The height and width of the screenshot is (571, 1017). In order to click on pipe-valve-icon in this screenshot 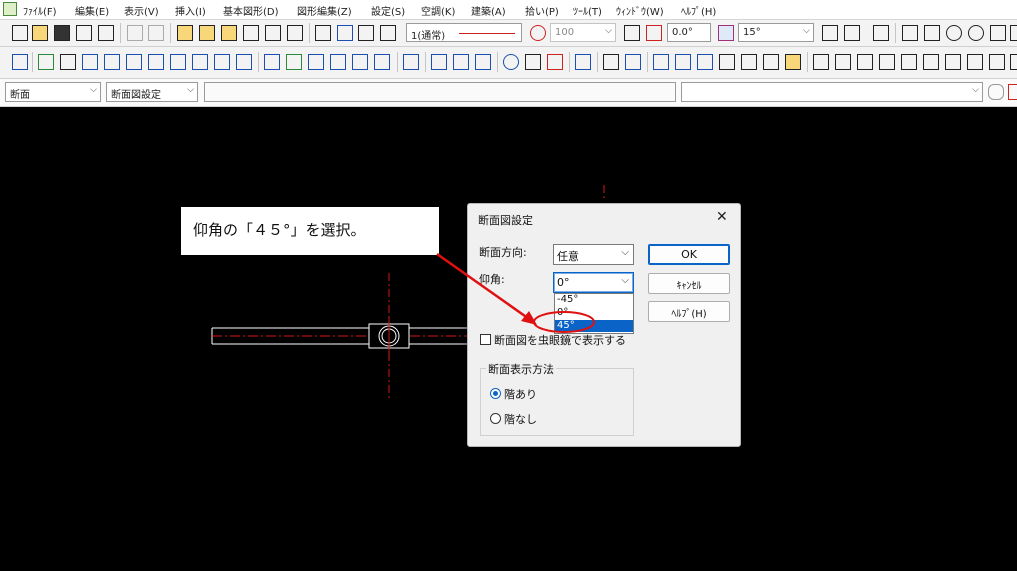, I will do `click(294, 62)`.